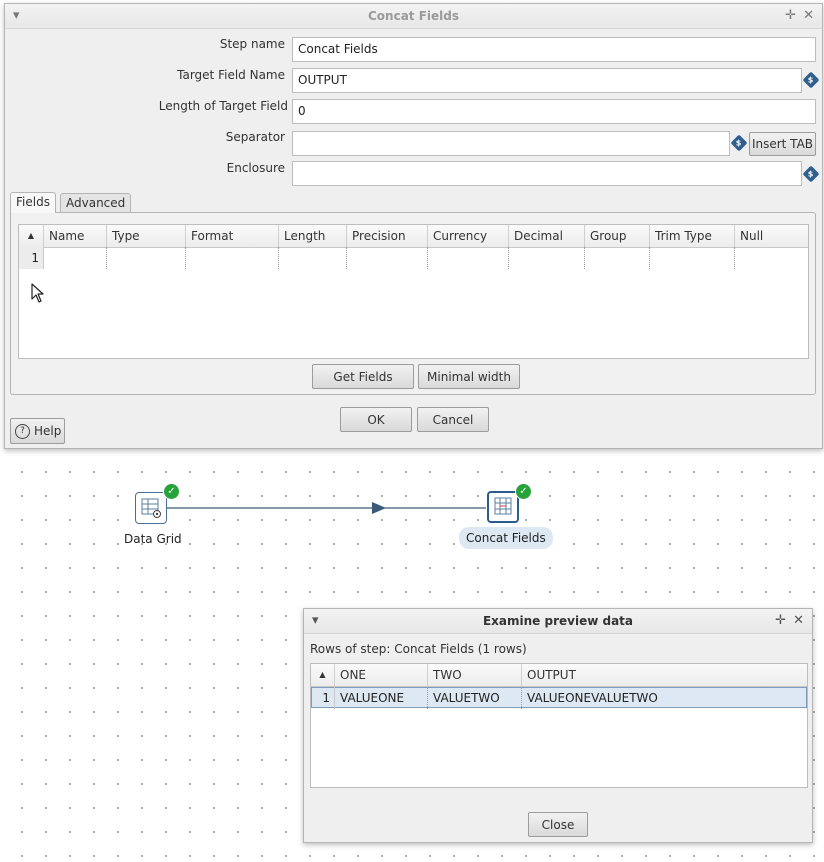  Describe the element at coordinates (798, 621) in the screenshot. I see `close-icon: ✕` at that location.